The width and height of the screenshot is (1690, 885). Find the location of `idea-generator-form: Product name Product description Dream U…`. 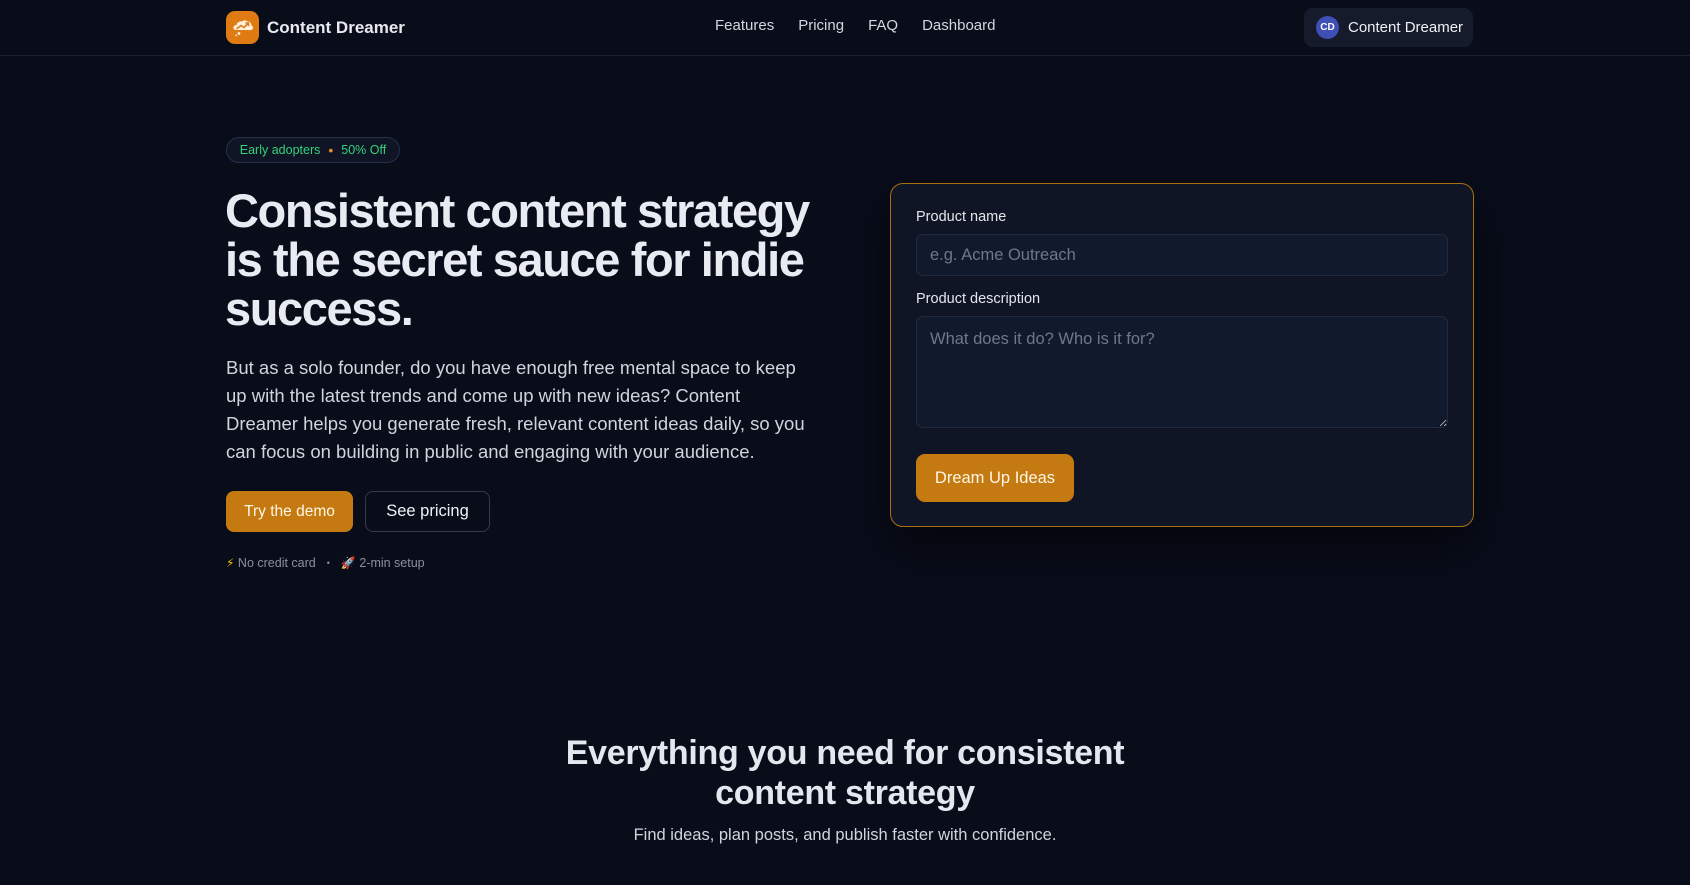

idea-generator-form: Product name Product description Dream U… is located at coordinates (1182, 355).